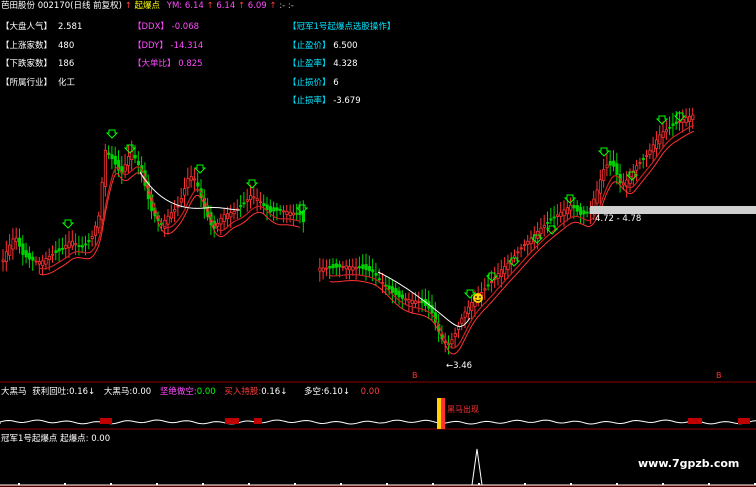 This screenshot has width=756, height=487. Describe the element at coordinates (178, 392) in the screenshot. I see `short-label: 坚绝做空:` at that location.